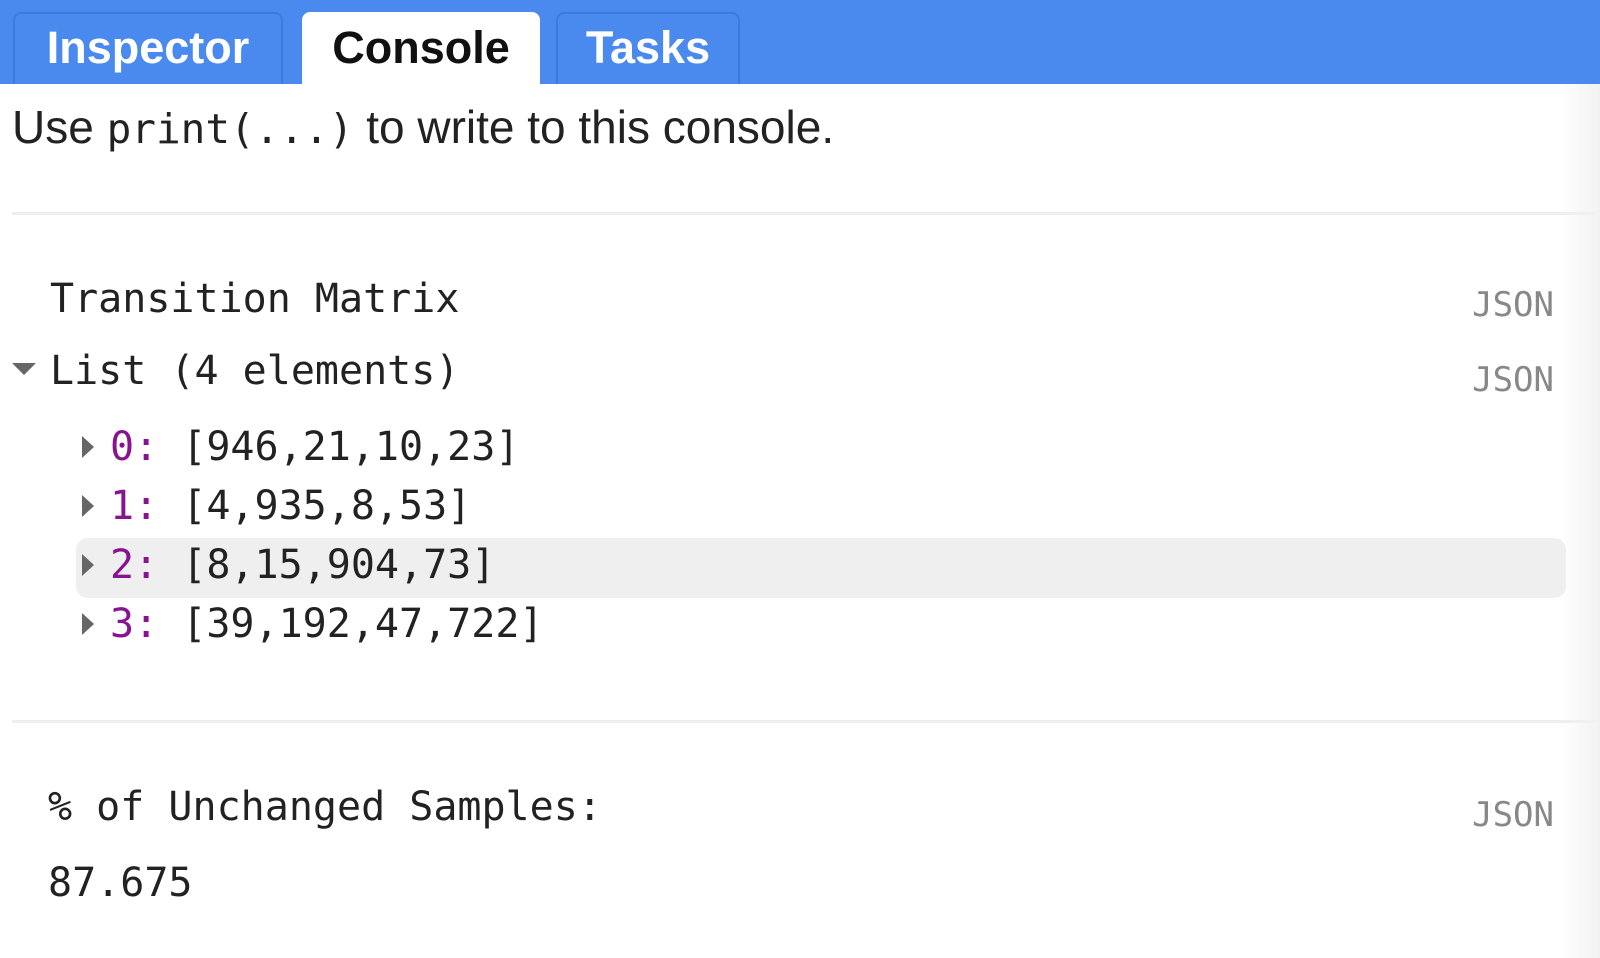 This screenshot has height=958, width=1600. I want to click on list-header: List (4 elements), so click(254, 371).